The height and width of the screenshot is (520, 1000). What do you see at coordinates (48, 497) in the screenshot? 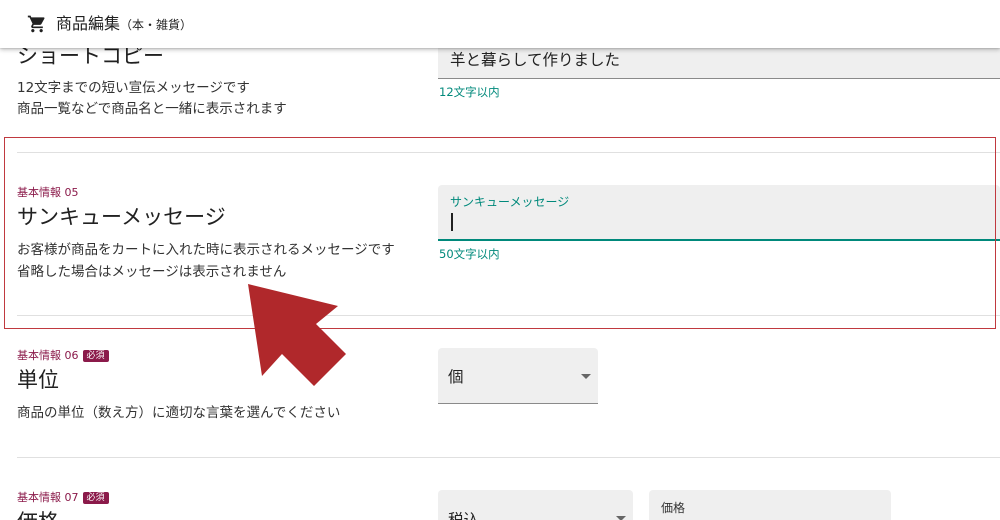
I see `price-tag-text: 基本情報 07` at bounding box center [48, 497].